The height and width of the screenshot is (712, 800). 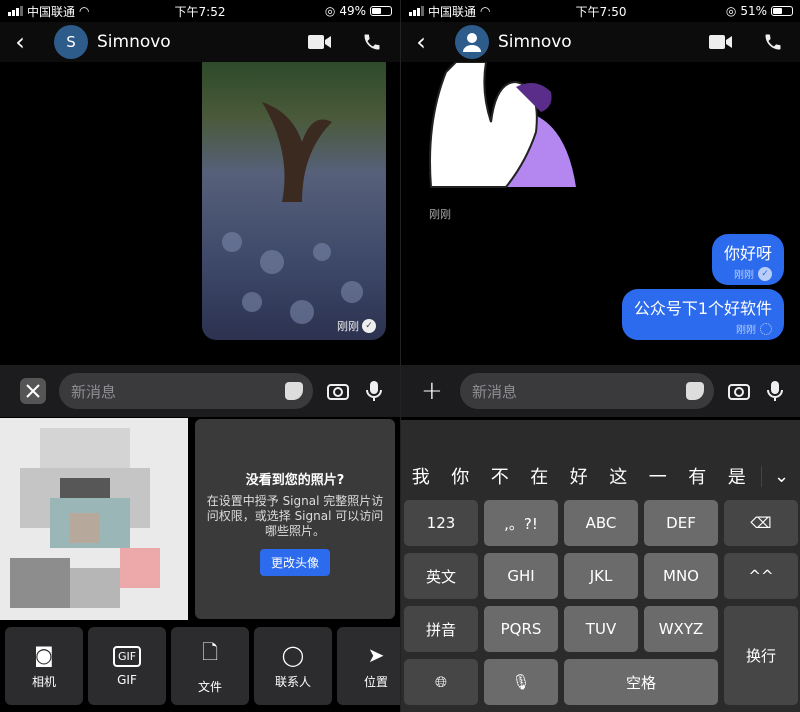 I want to click on status-bar: 中国联通 ◠ 下午7:52 ◎ 49%, so click(x=200, y=11).